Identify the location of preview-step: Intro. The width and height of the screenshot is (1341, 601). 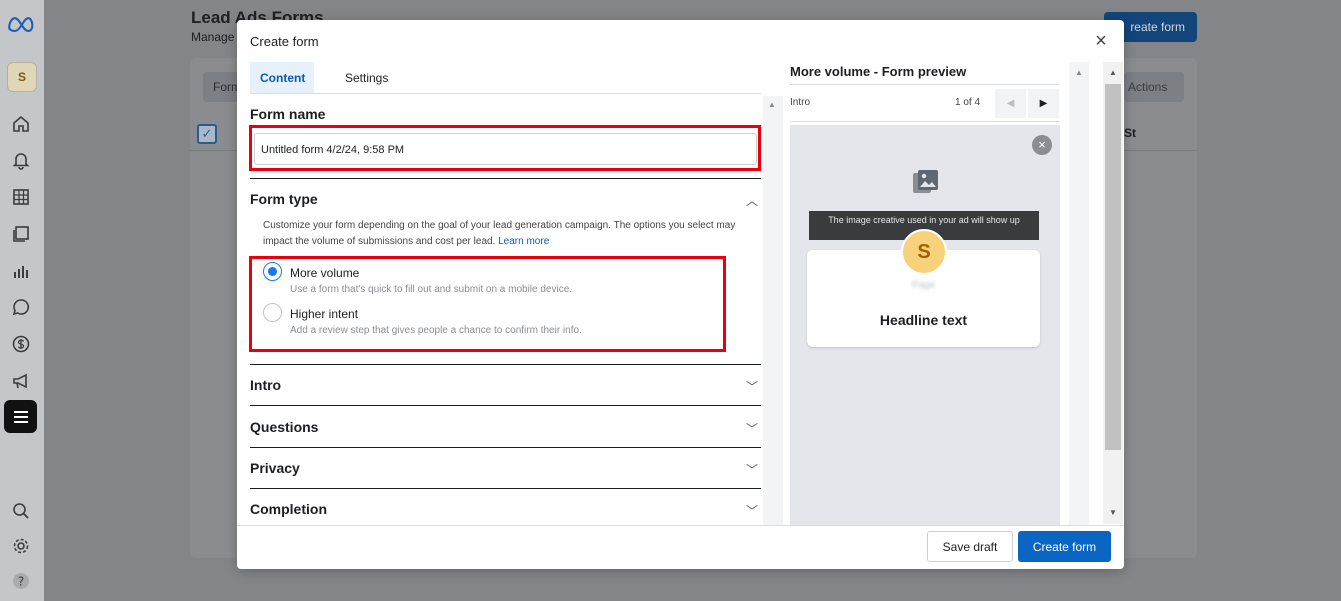
(800, 102).